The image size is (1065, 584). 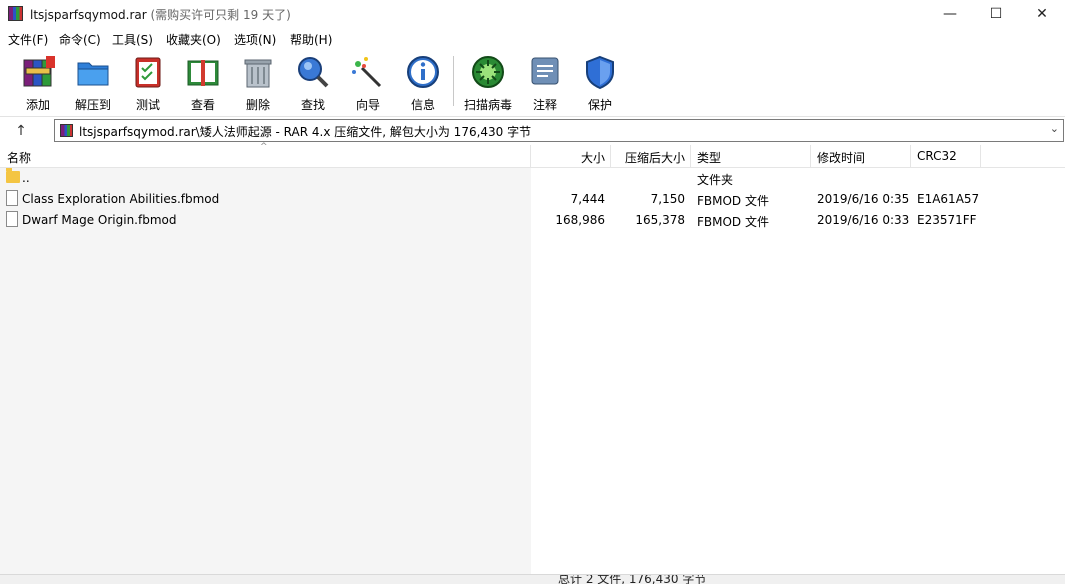 What do you see at coordinates (66, 130) in the screenshot?
I see `archive-icon` at bounding box center [66, 130].